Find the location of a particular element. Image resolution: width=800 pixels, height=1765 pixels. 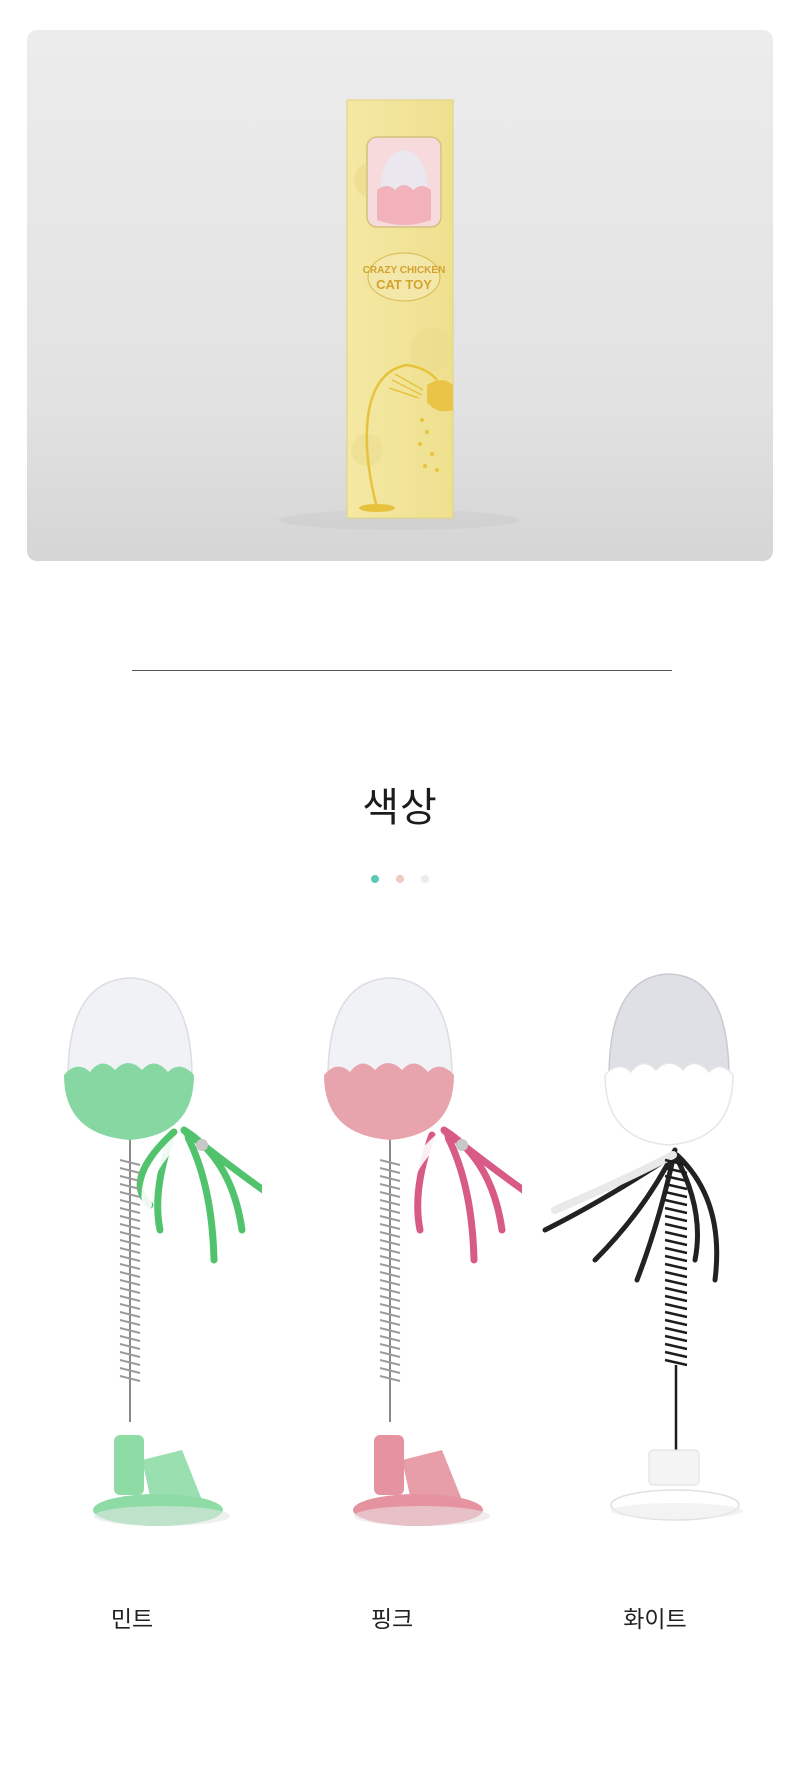

box-logo-line2: CAT TOY is located at coordinates (404, 284).